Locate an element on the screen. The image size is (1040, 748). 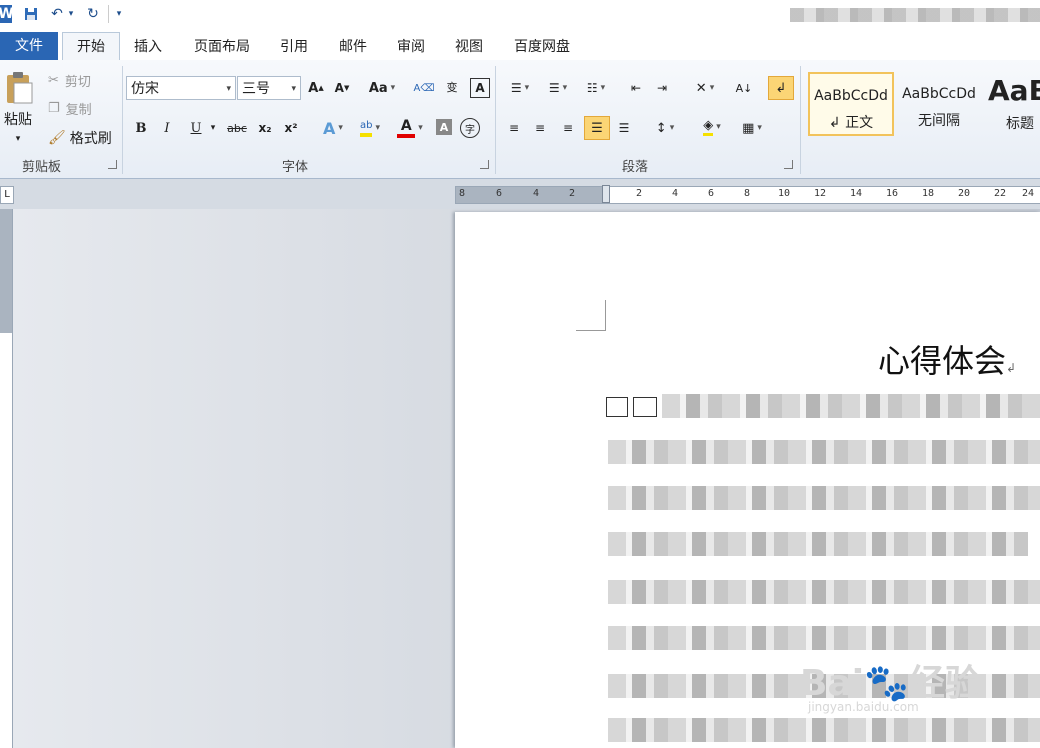
font-name-combo: 仿宋 ▾ is located at coordinates (181, 88).